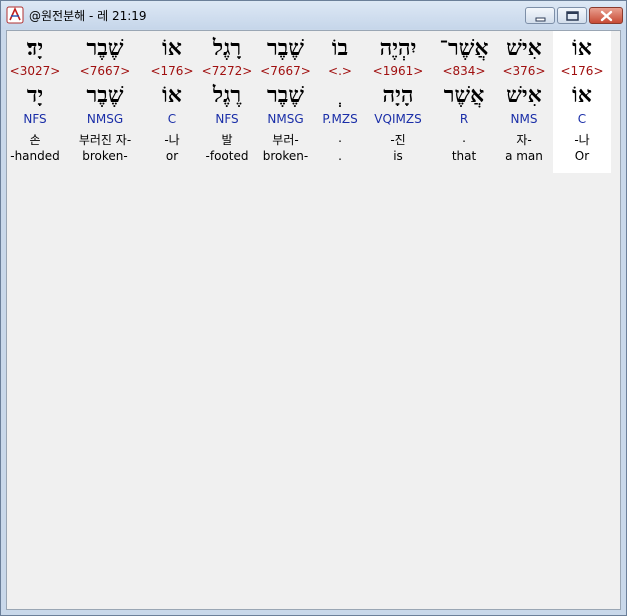 Image resolution: width=627 pixels, height=616 pixels. What do you see at coordinates (524, 119) in the screenshot?
I see `morphology-code: NMS` at bounding box center [524, 119].